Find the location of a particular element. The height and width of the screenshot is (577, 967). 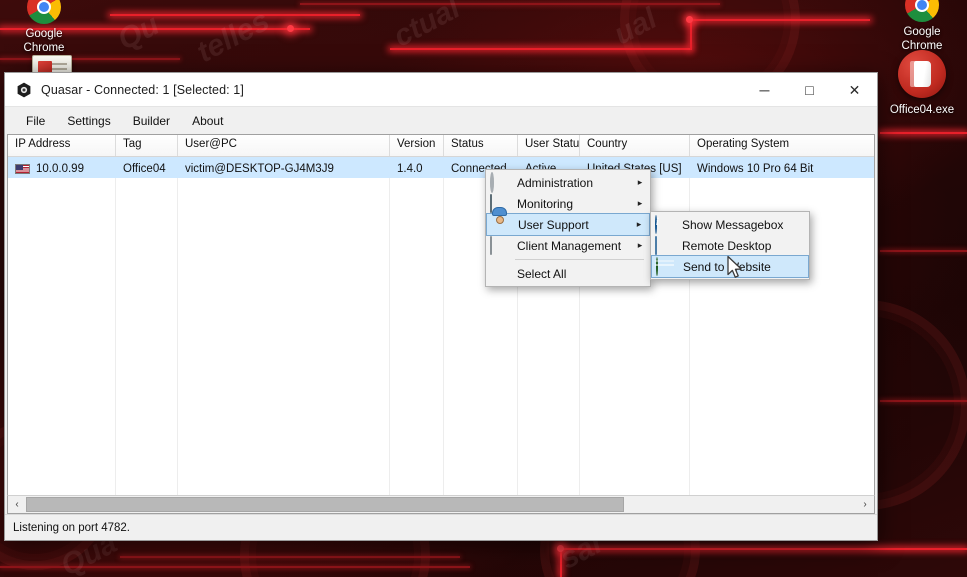

column-header-tag: Tag is located at coordinates (147, 145).